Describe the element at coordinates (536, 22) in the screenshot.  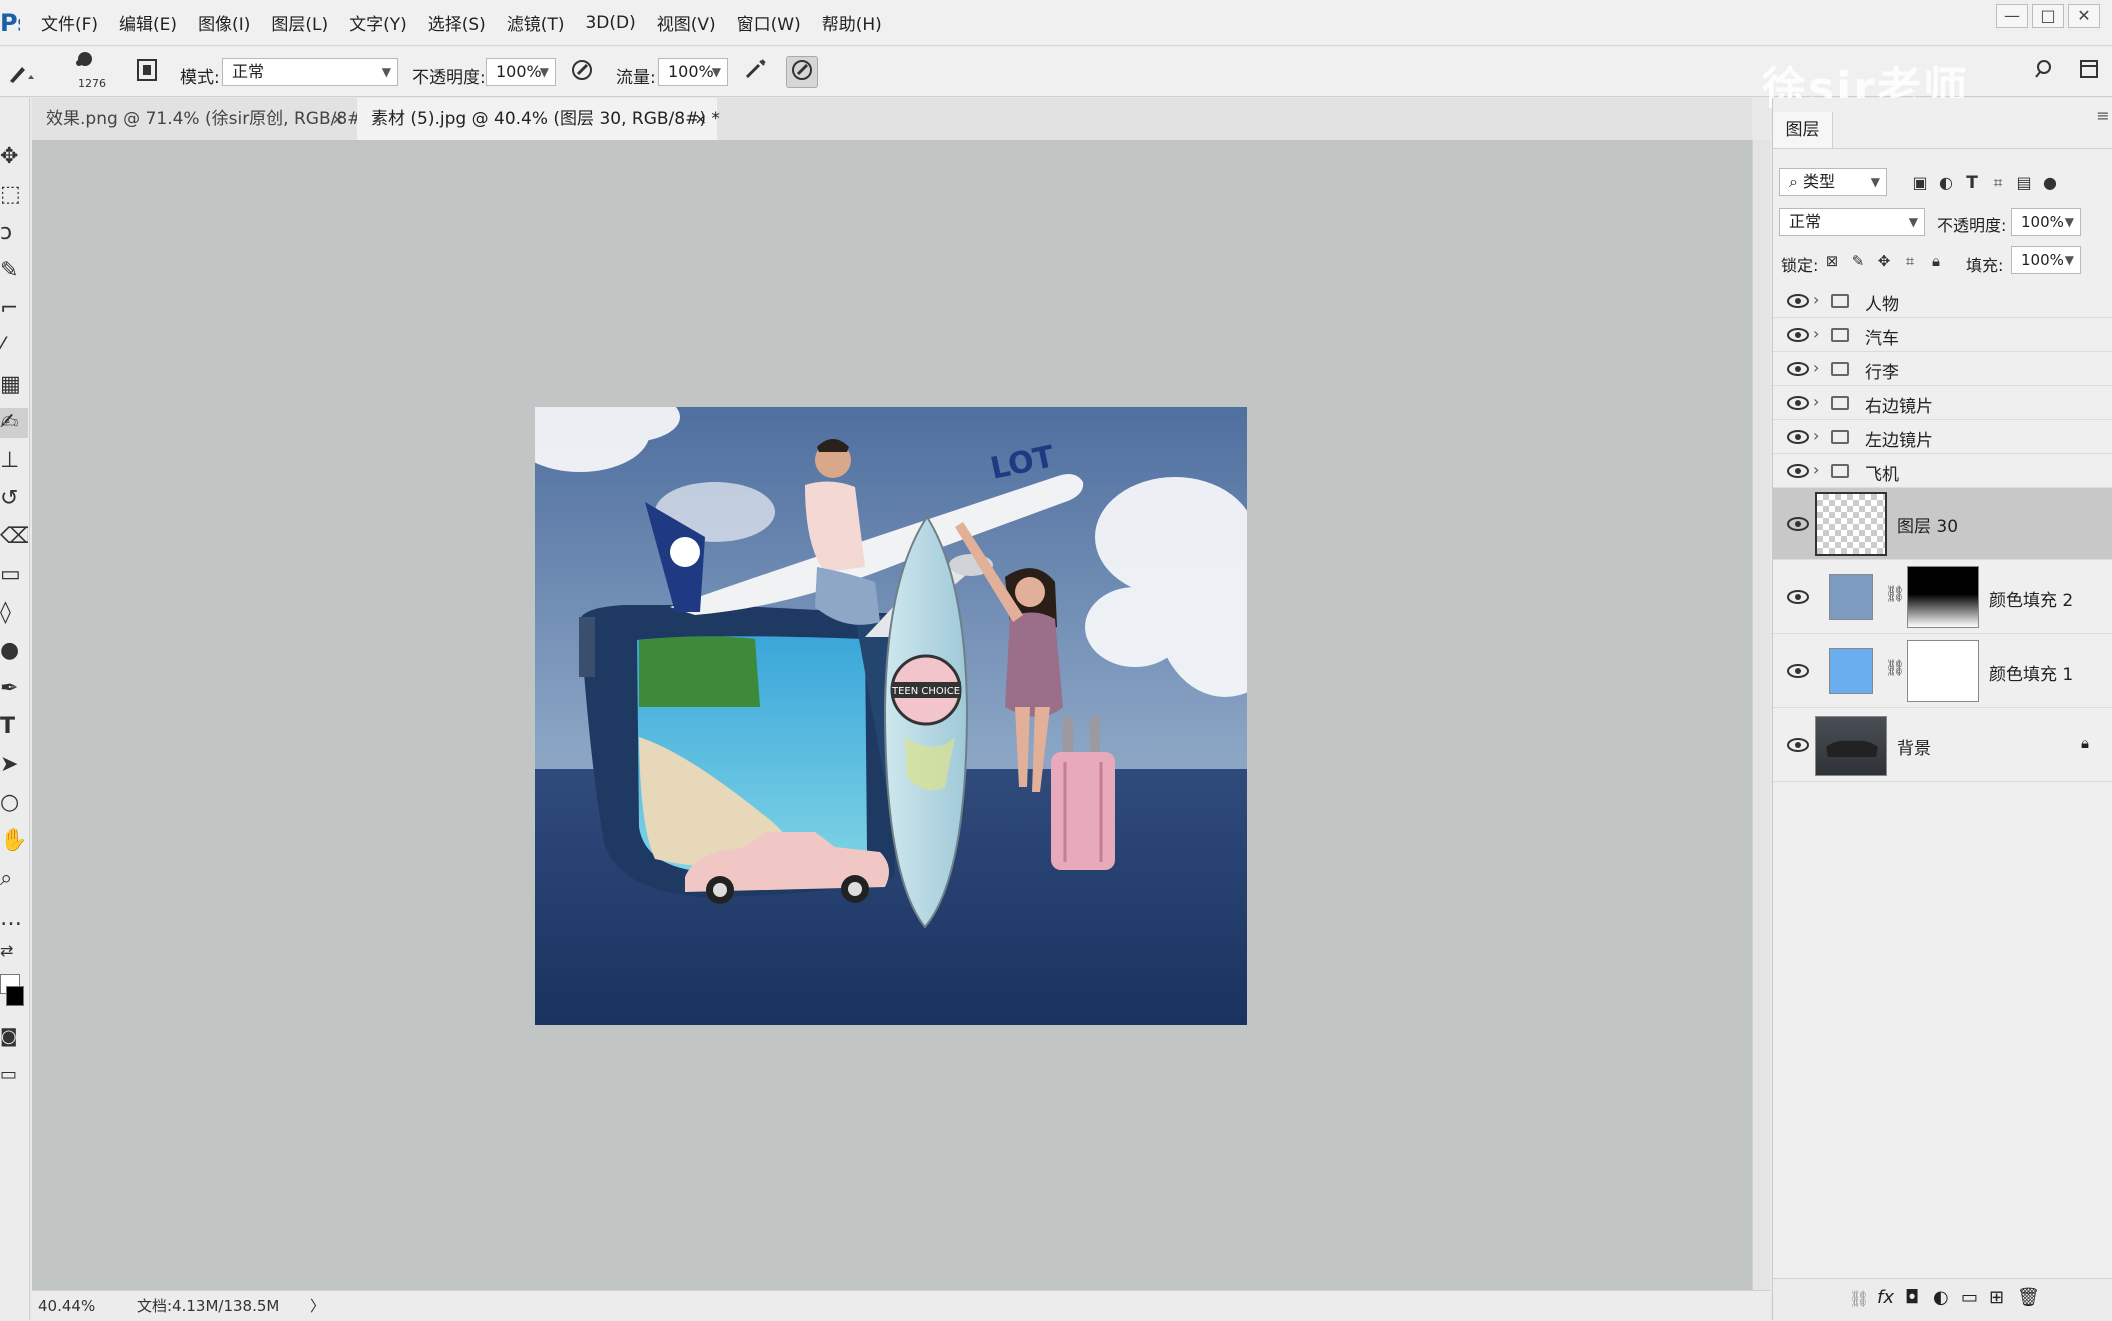
I see `menu-filter: 滤镜(T)` at that location.